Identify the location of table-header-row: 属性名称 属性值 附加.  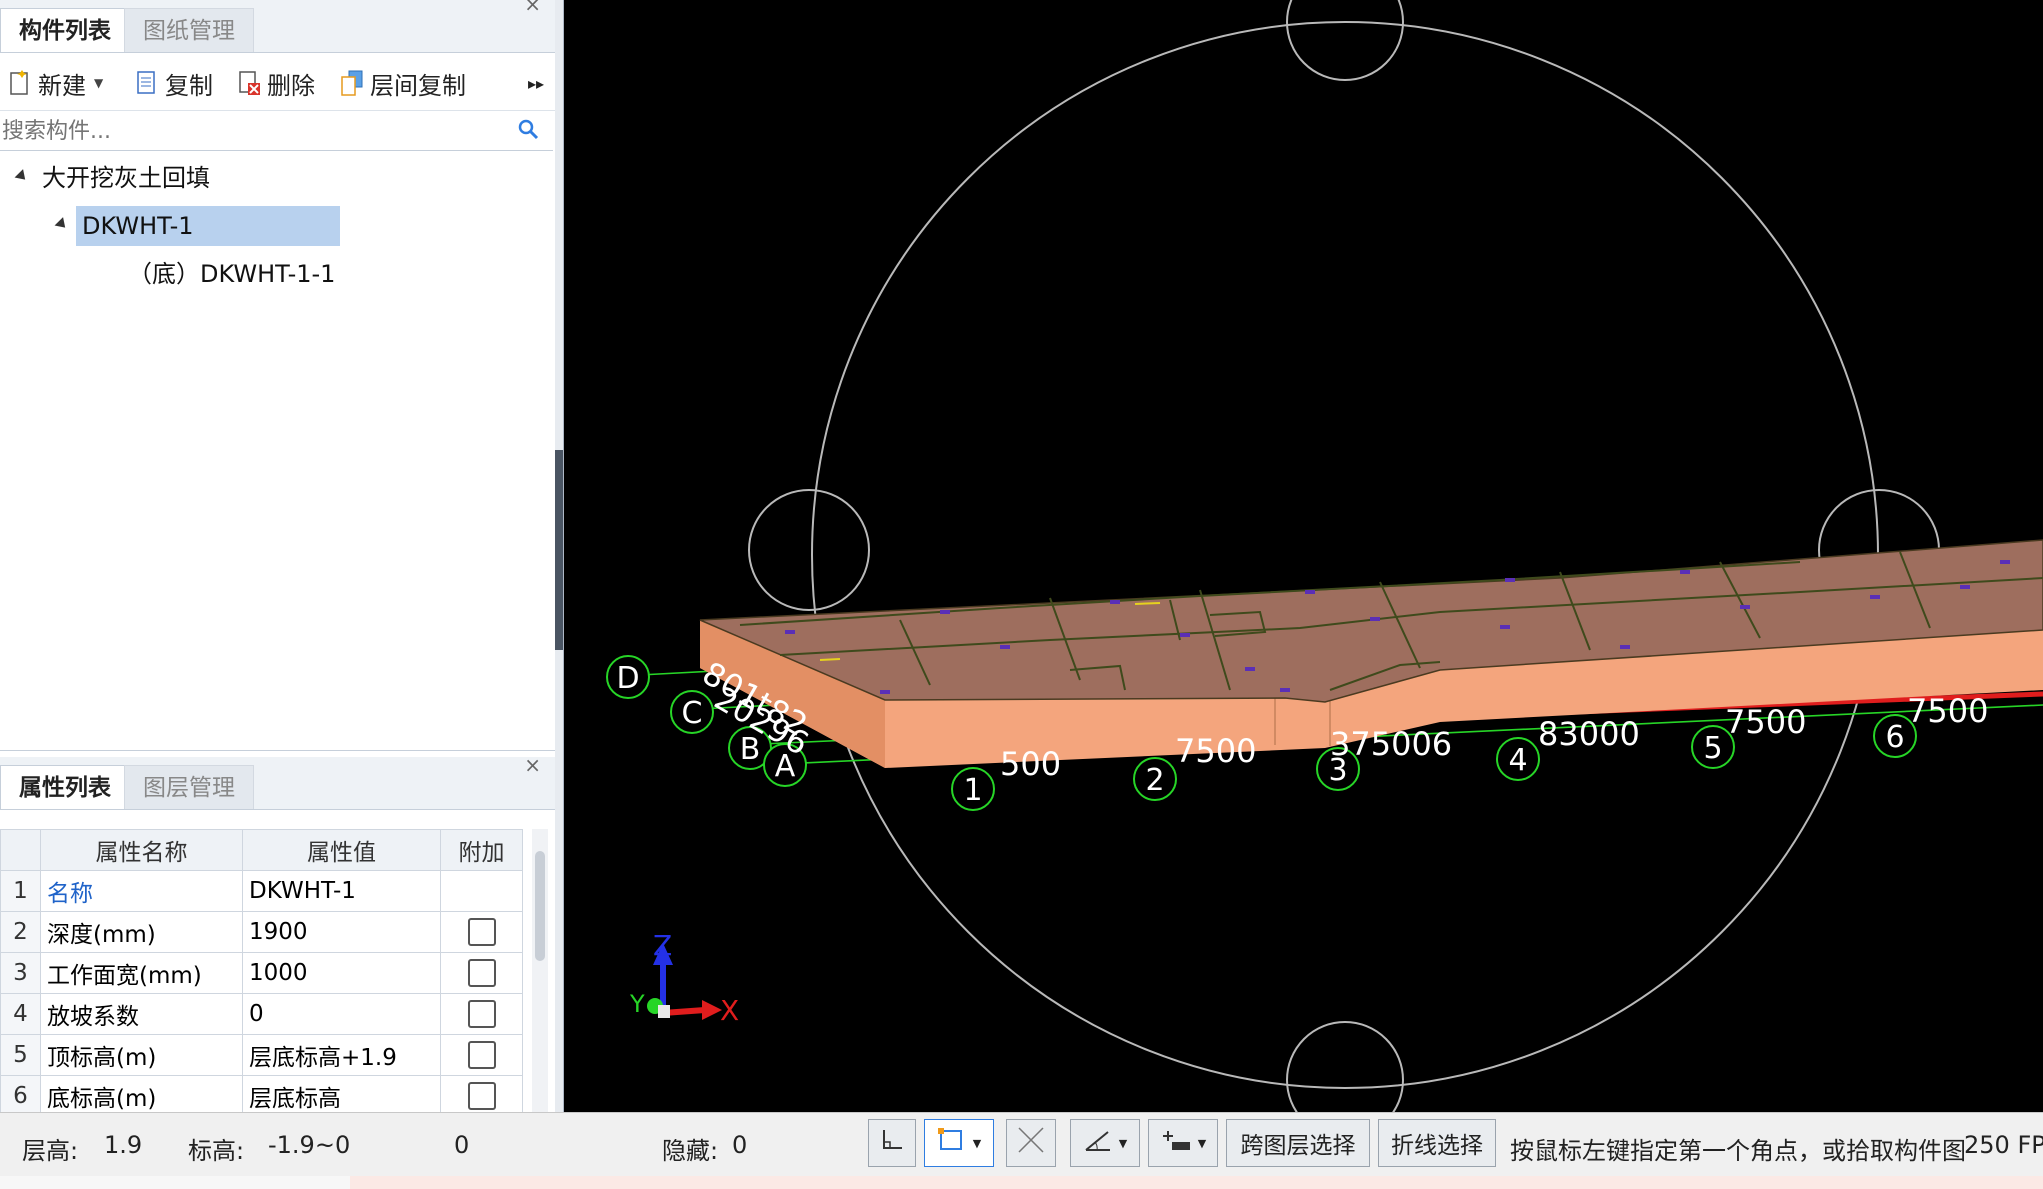
(261, 850).